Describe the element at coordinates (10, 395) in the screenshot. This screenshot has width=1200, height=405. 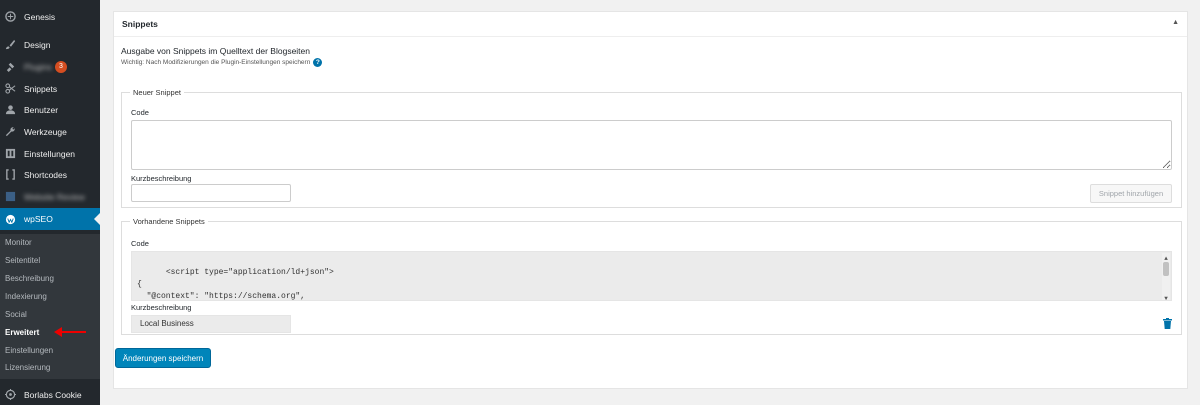
I see `cookie-icon` at that location.